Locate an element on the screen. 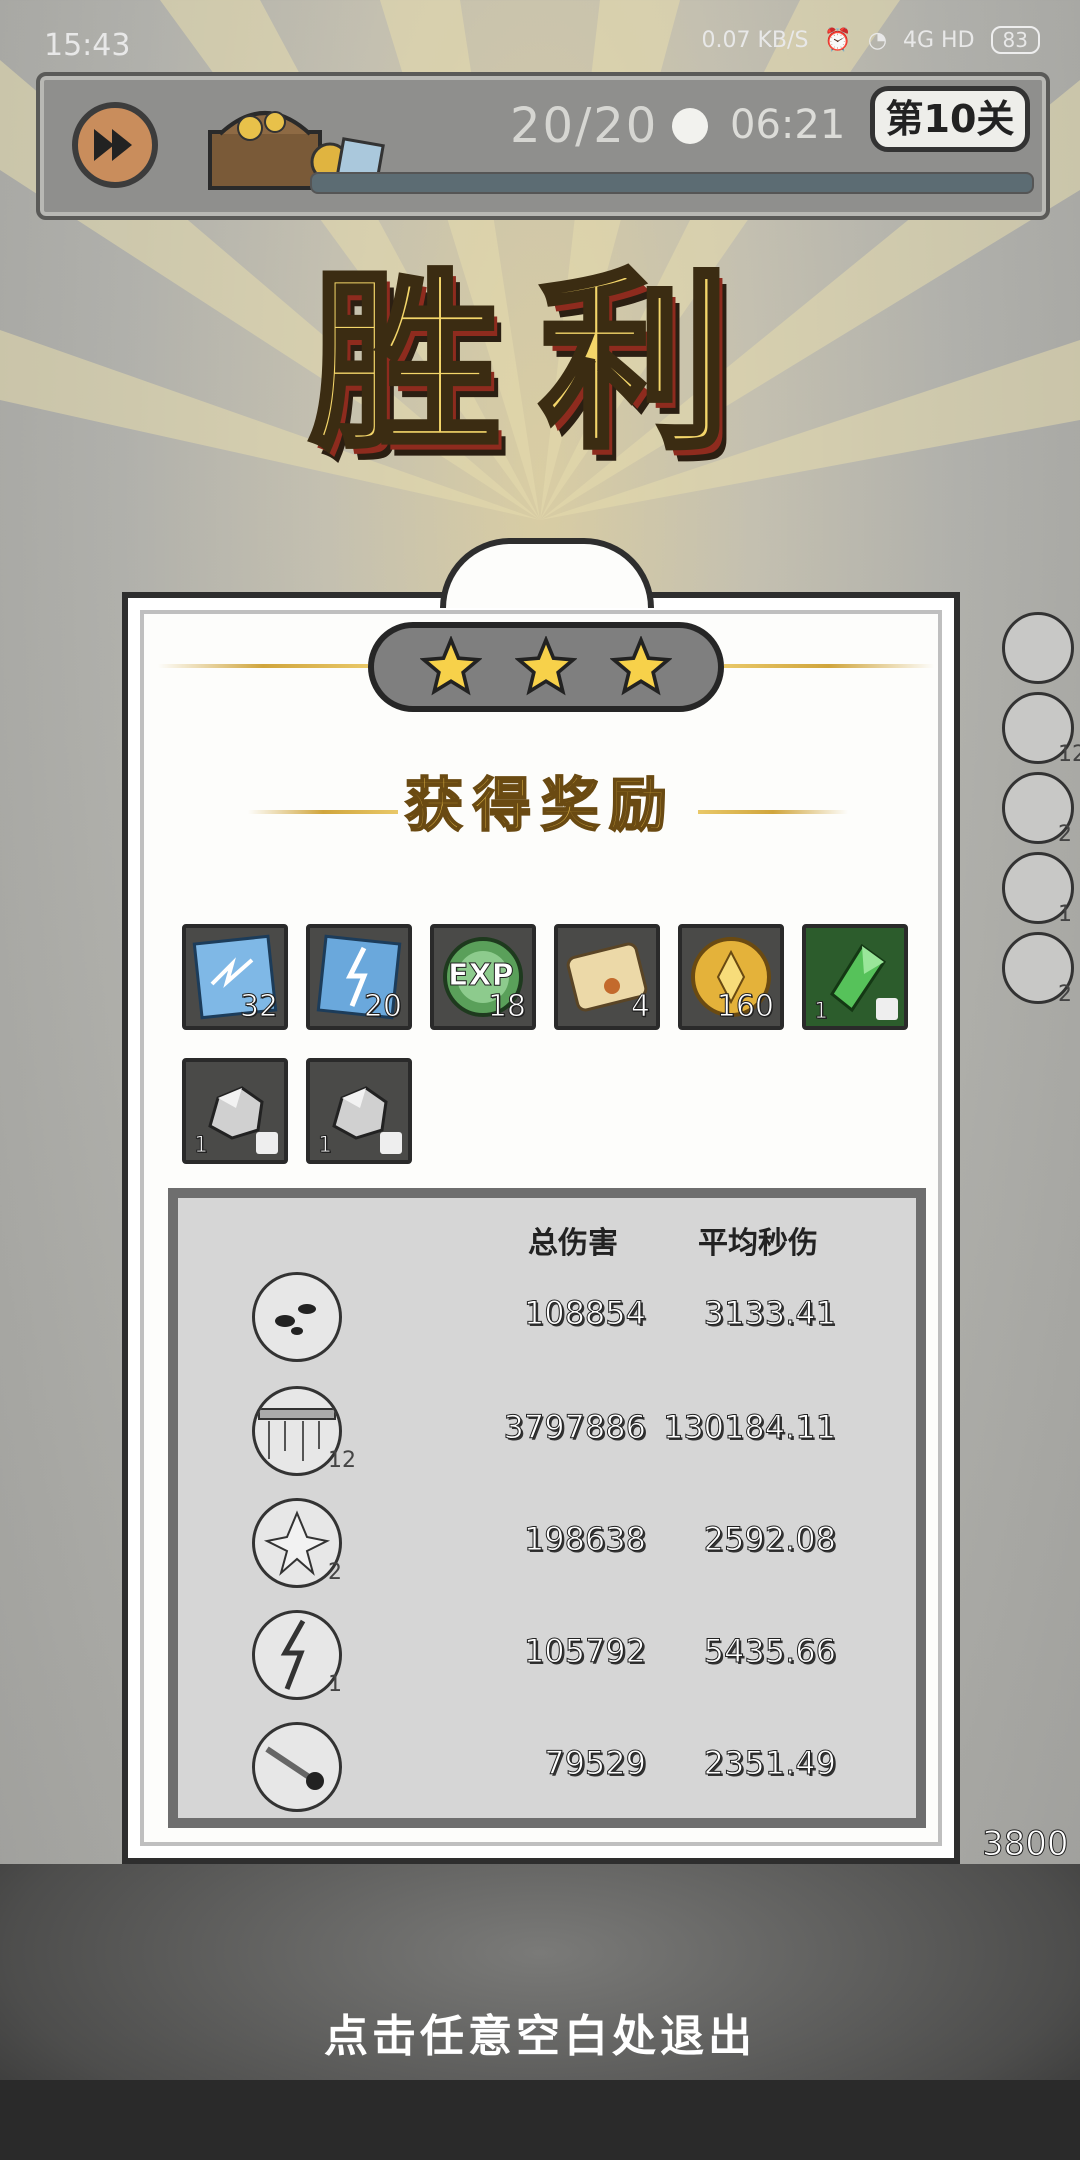 The image size is (1080, 2160). clock-icon is located at coordinates (690, 126).